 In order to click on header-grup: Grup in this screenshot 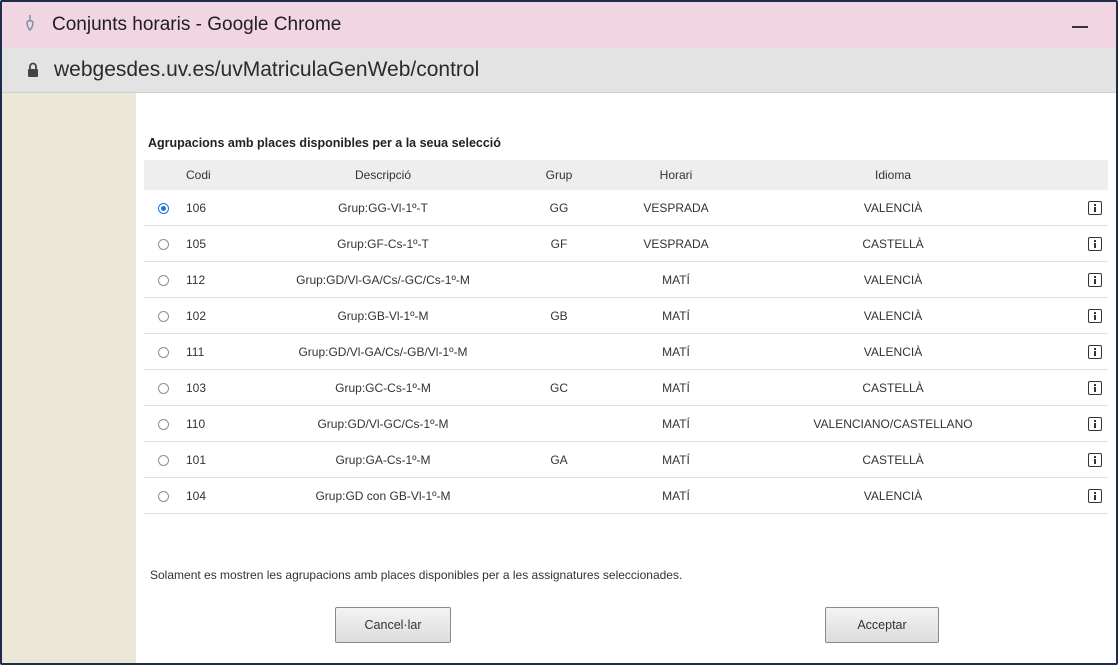, I will do `click(559, 175)`.